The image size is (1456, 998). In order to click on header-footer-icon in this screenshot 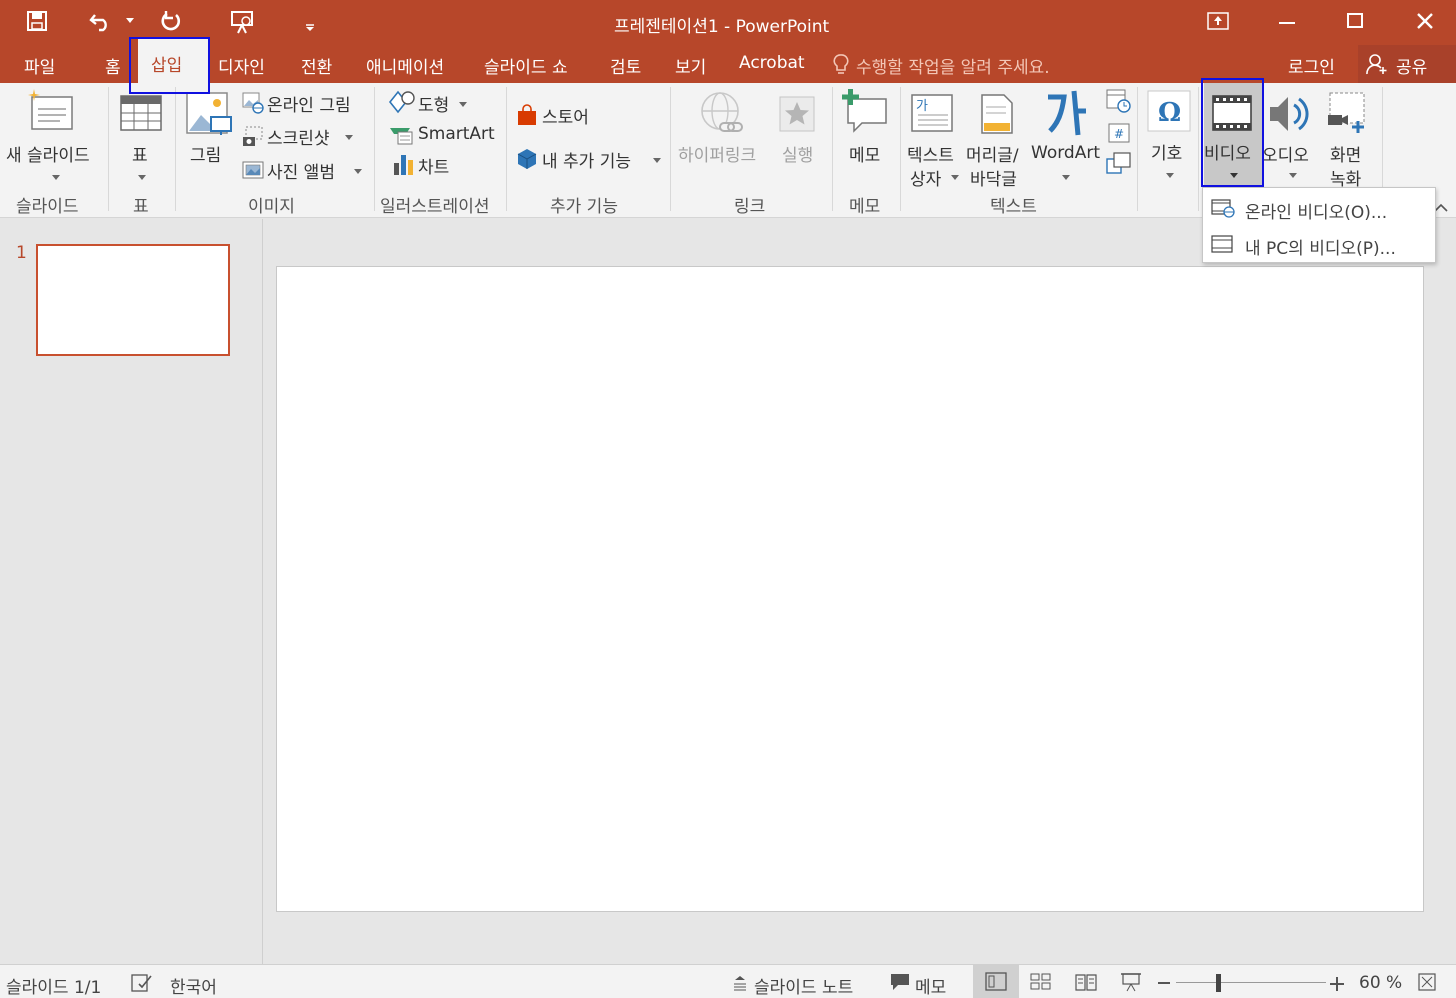, I will do `click(997, 114)`.